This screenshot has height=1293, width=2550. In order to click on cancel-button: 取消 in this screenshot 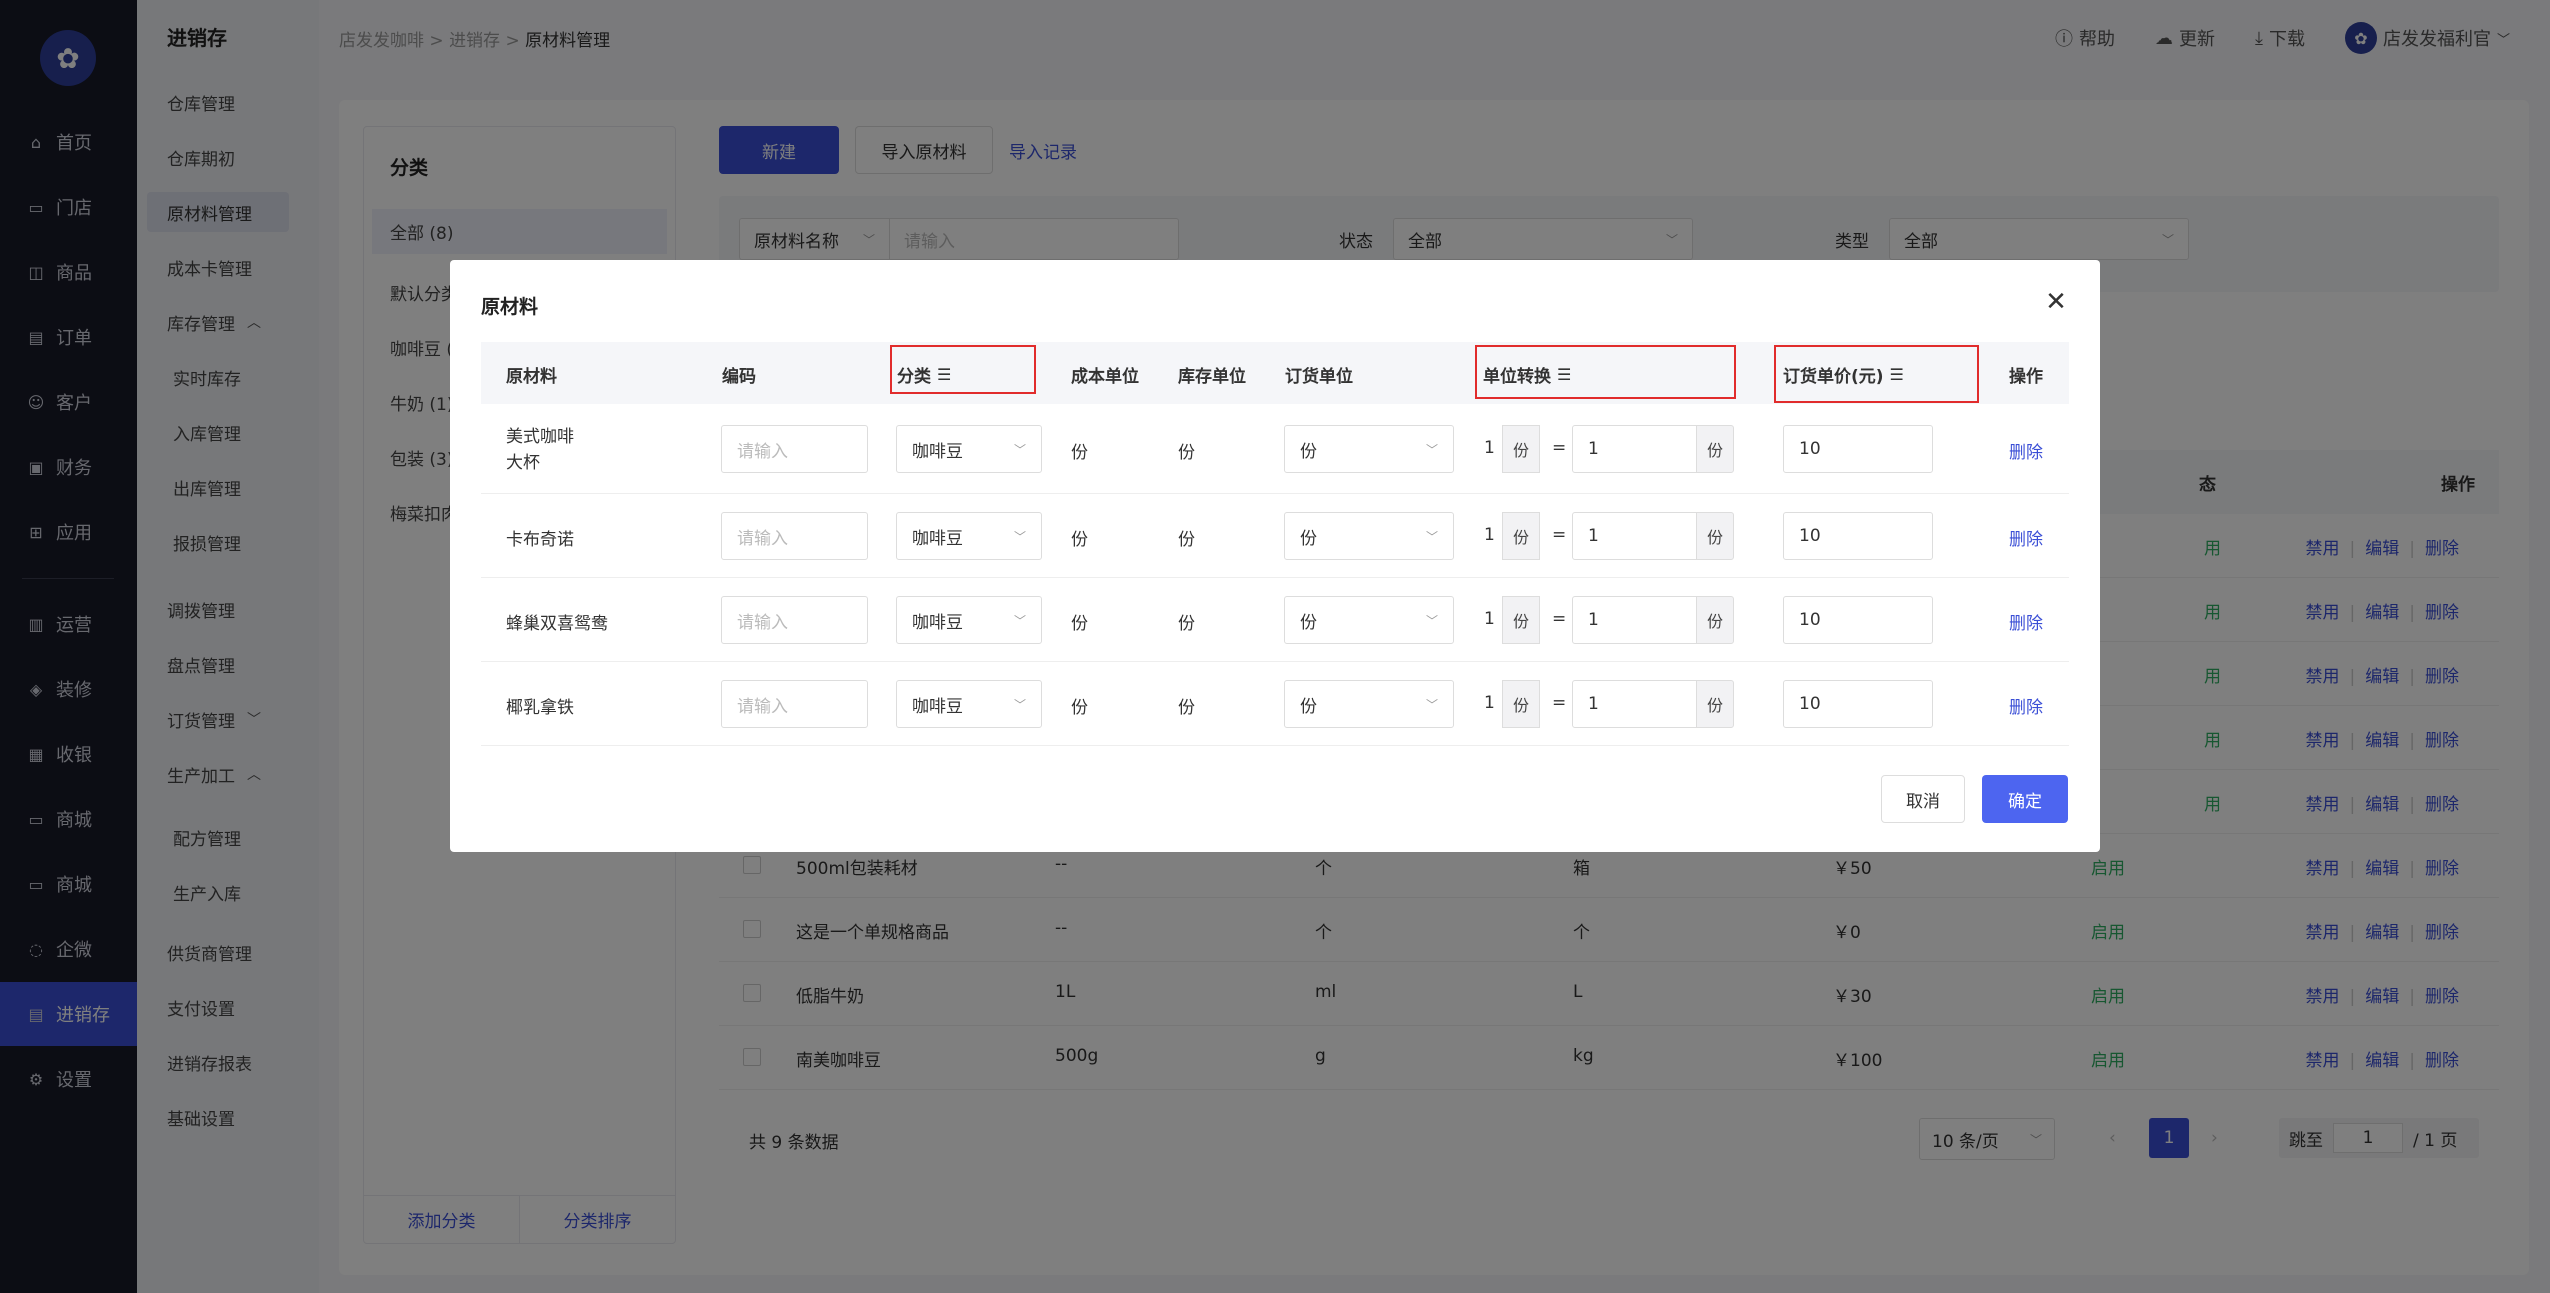, I will do `click(1923, 799)`.